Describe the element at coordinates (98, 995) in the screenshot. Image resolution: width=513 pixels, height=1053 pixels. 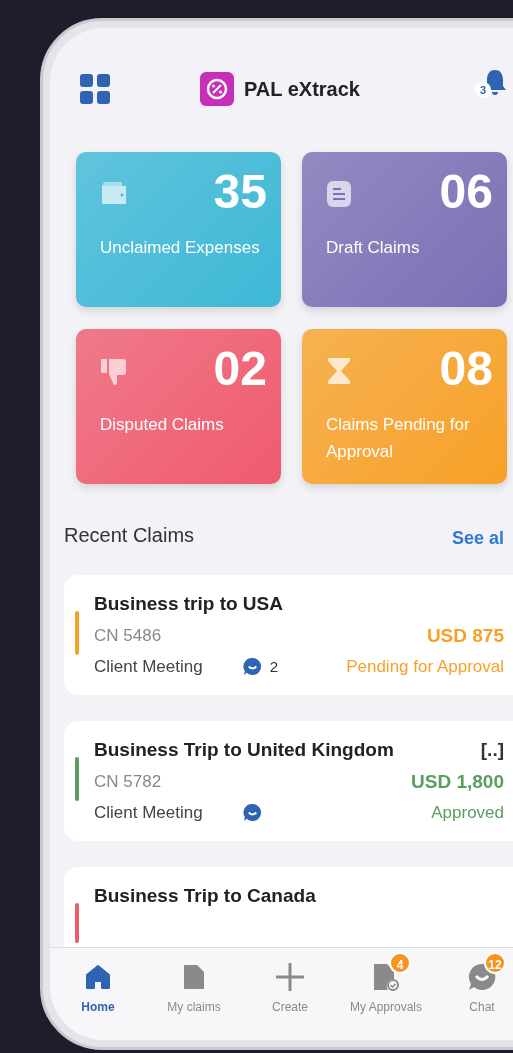
I see `nav-tab: Home` at that location.